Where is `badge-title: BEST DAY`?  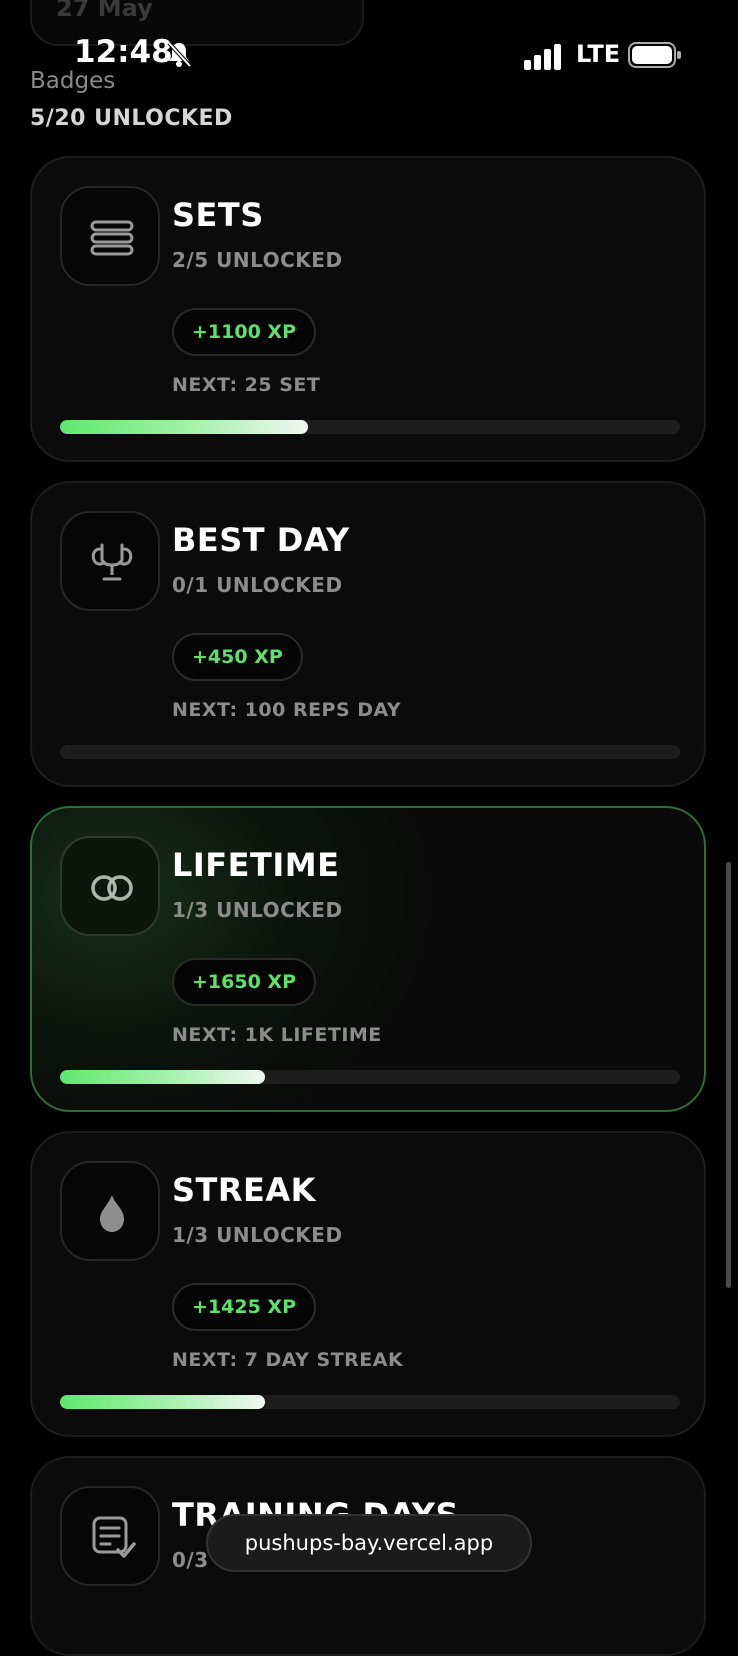
badge-title: BEST DAY is located at coordinates (261, 540).